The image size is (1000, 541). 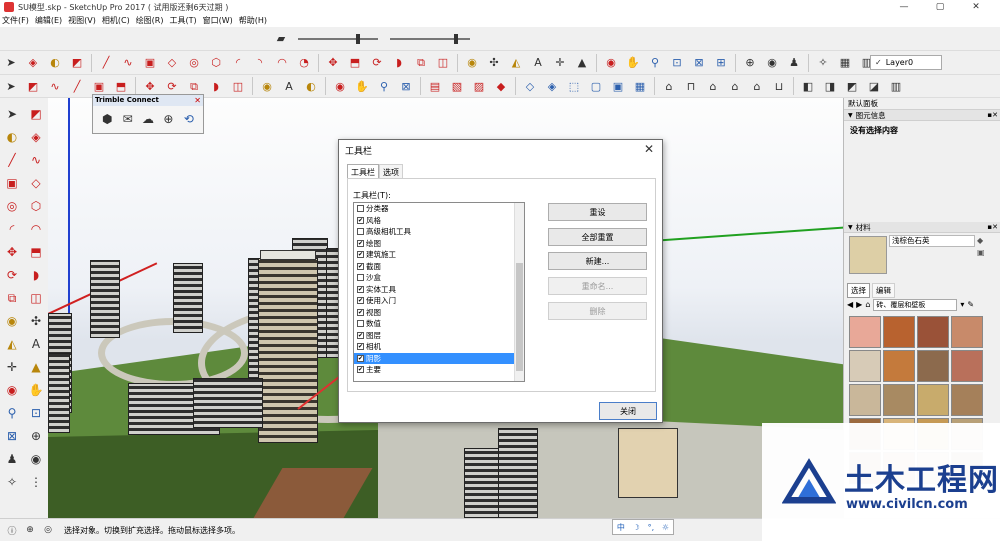 I want to click on freehand2-icon: ∿, so click(x=55, y=86).